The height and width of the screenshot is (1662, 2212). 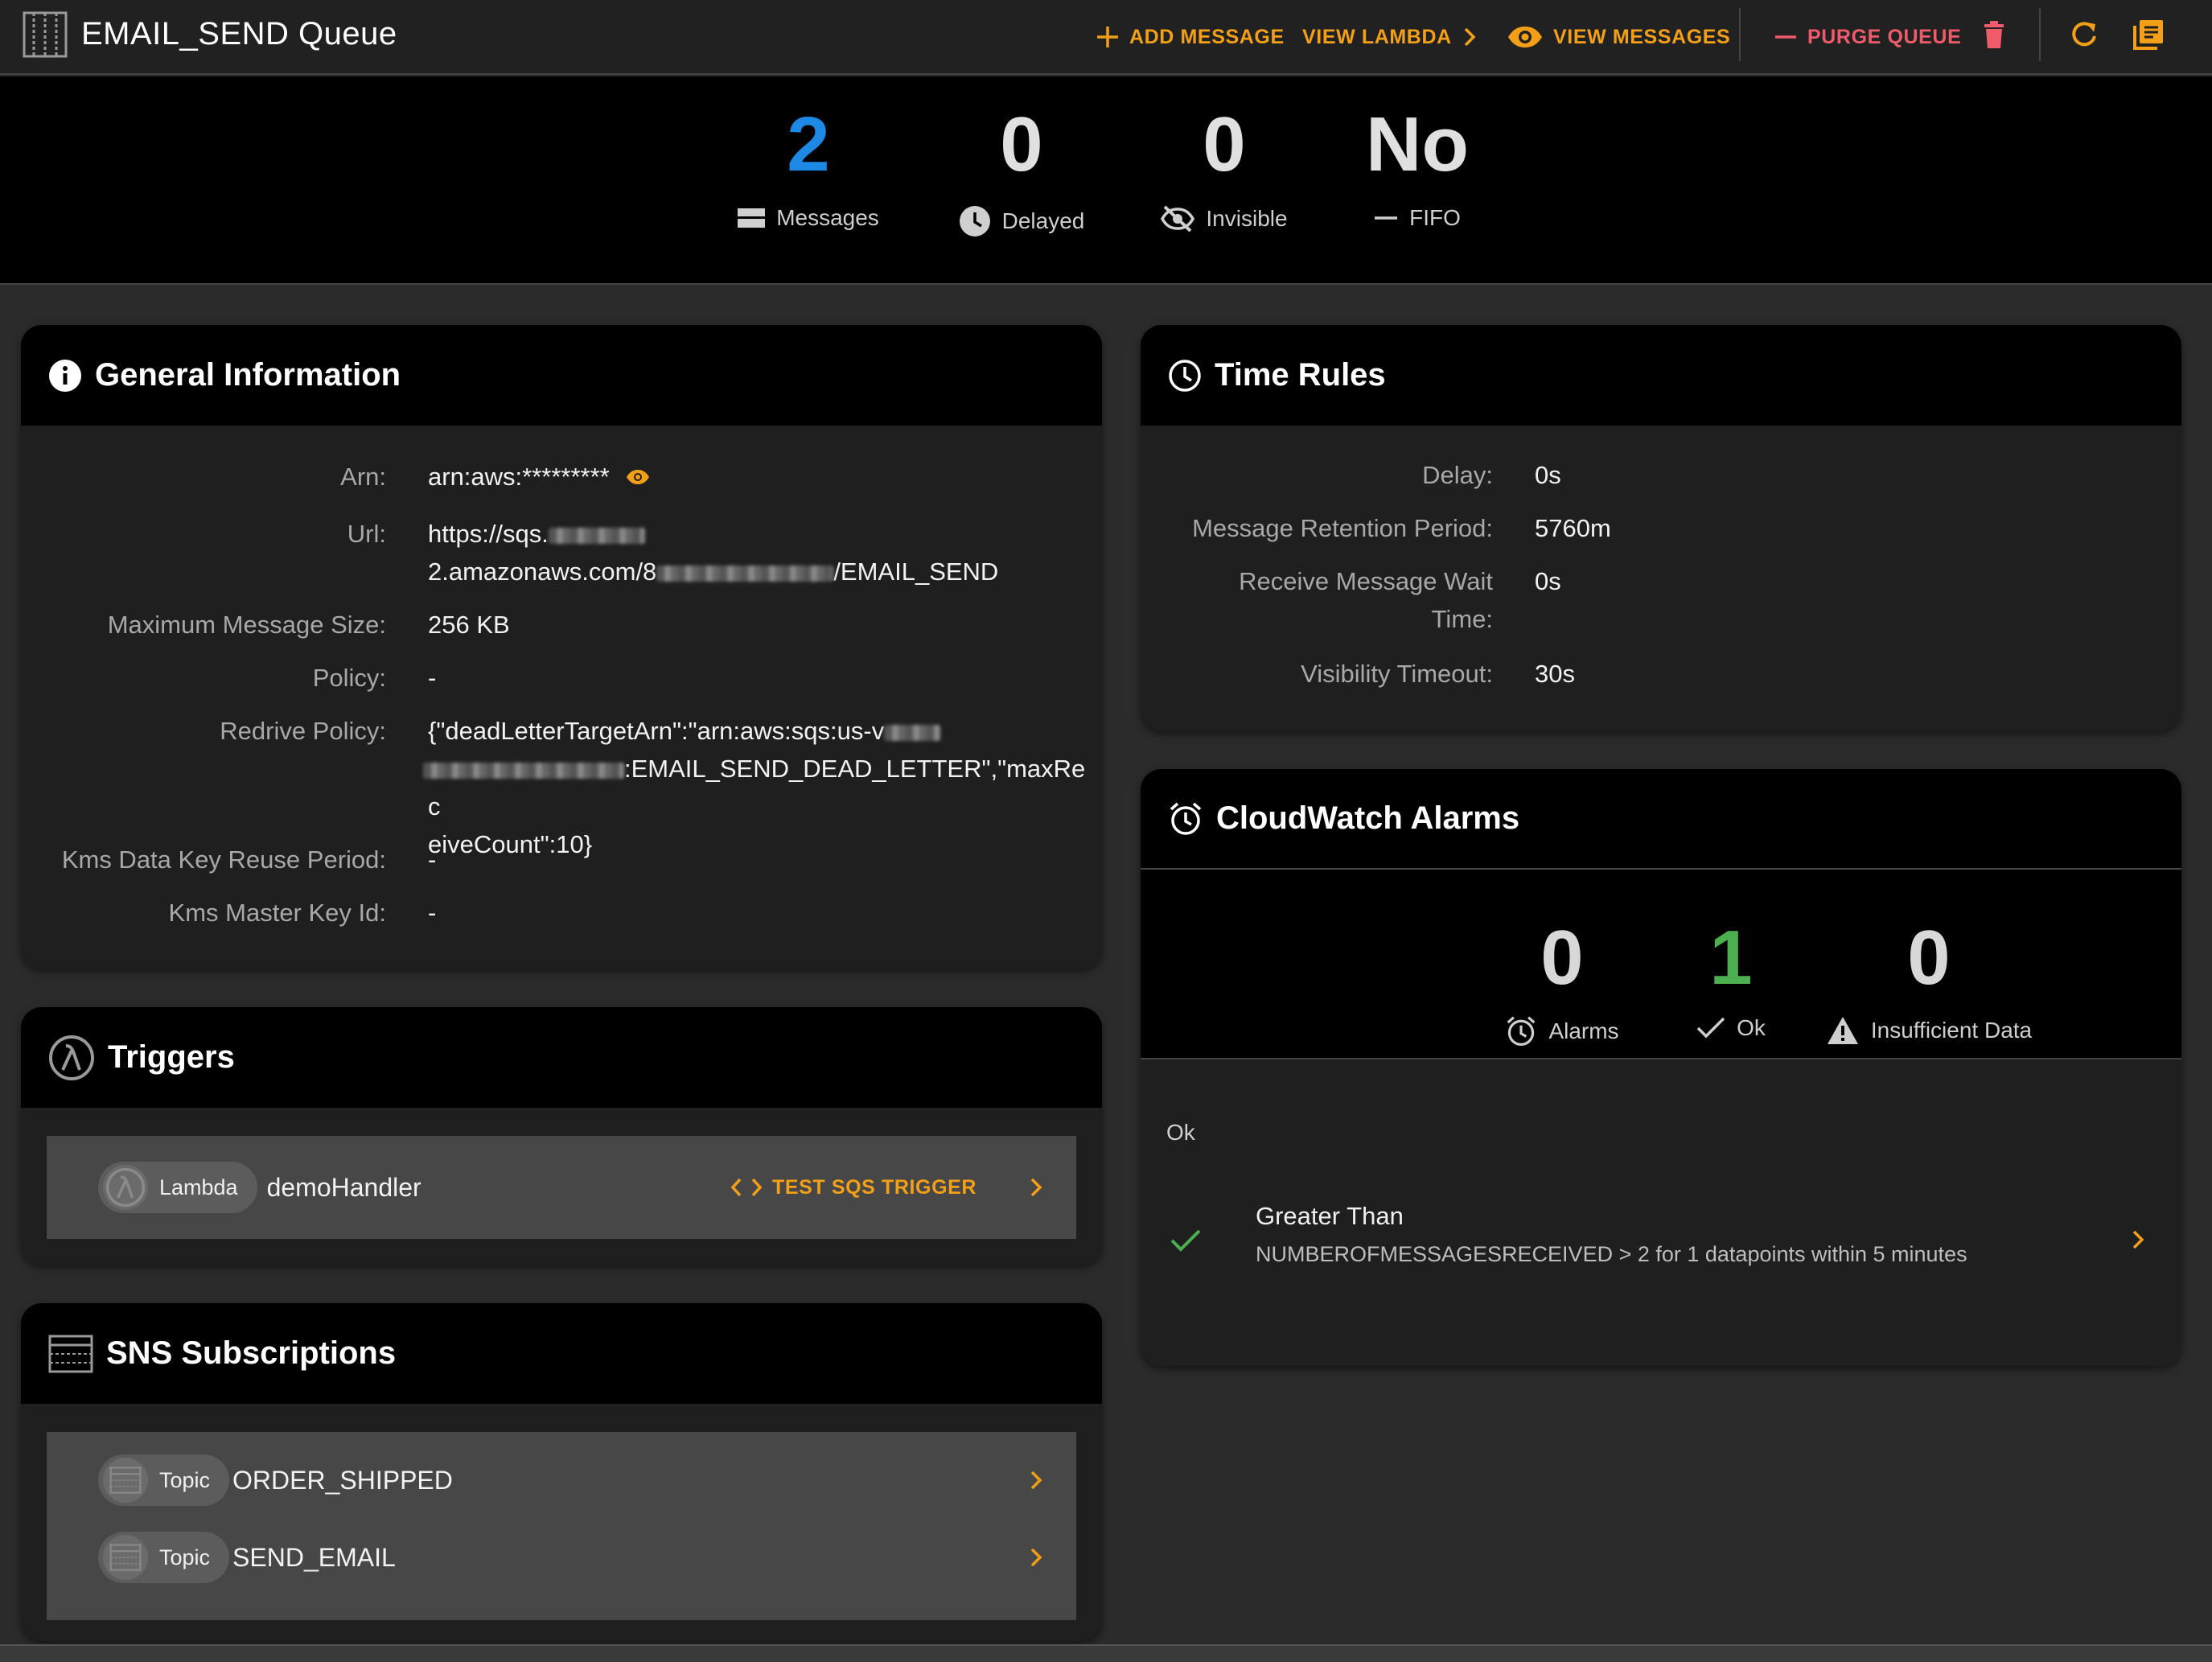 I want to click on messages-label: Messages, so click(x=827, y=217).